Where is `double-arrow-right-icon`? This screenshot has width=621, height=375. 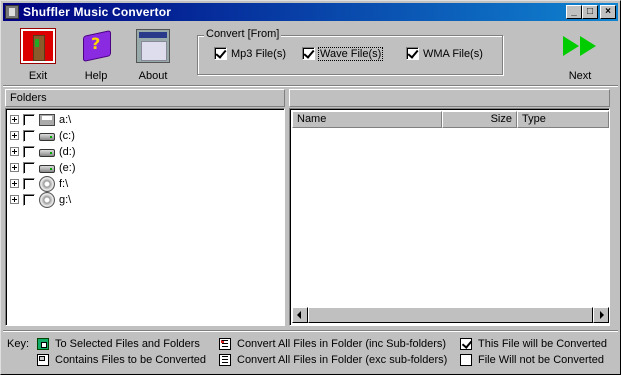
double-arrow-right-icon is located at coordinates (580, 46).